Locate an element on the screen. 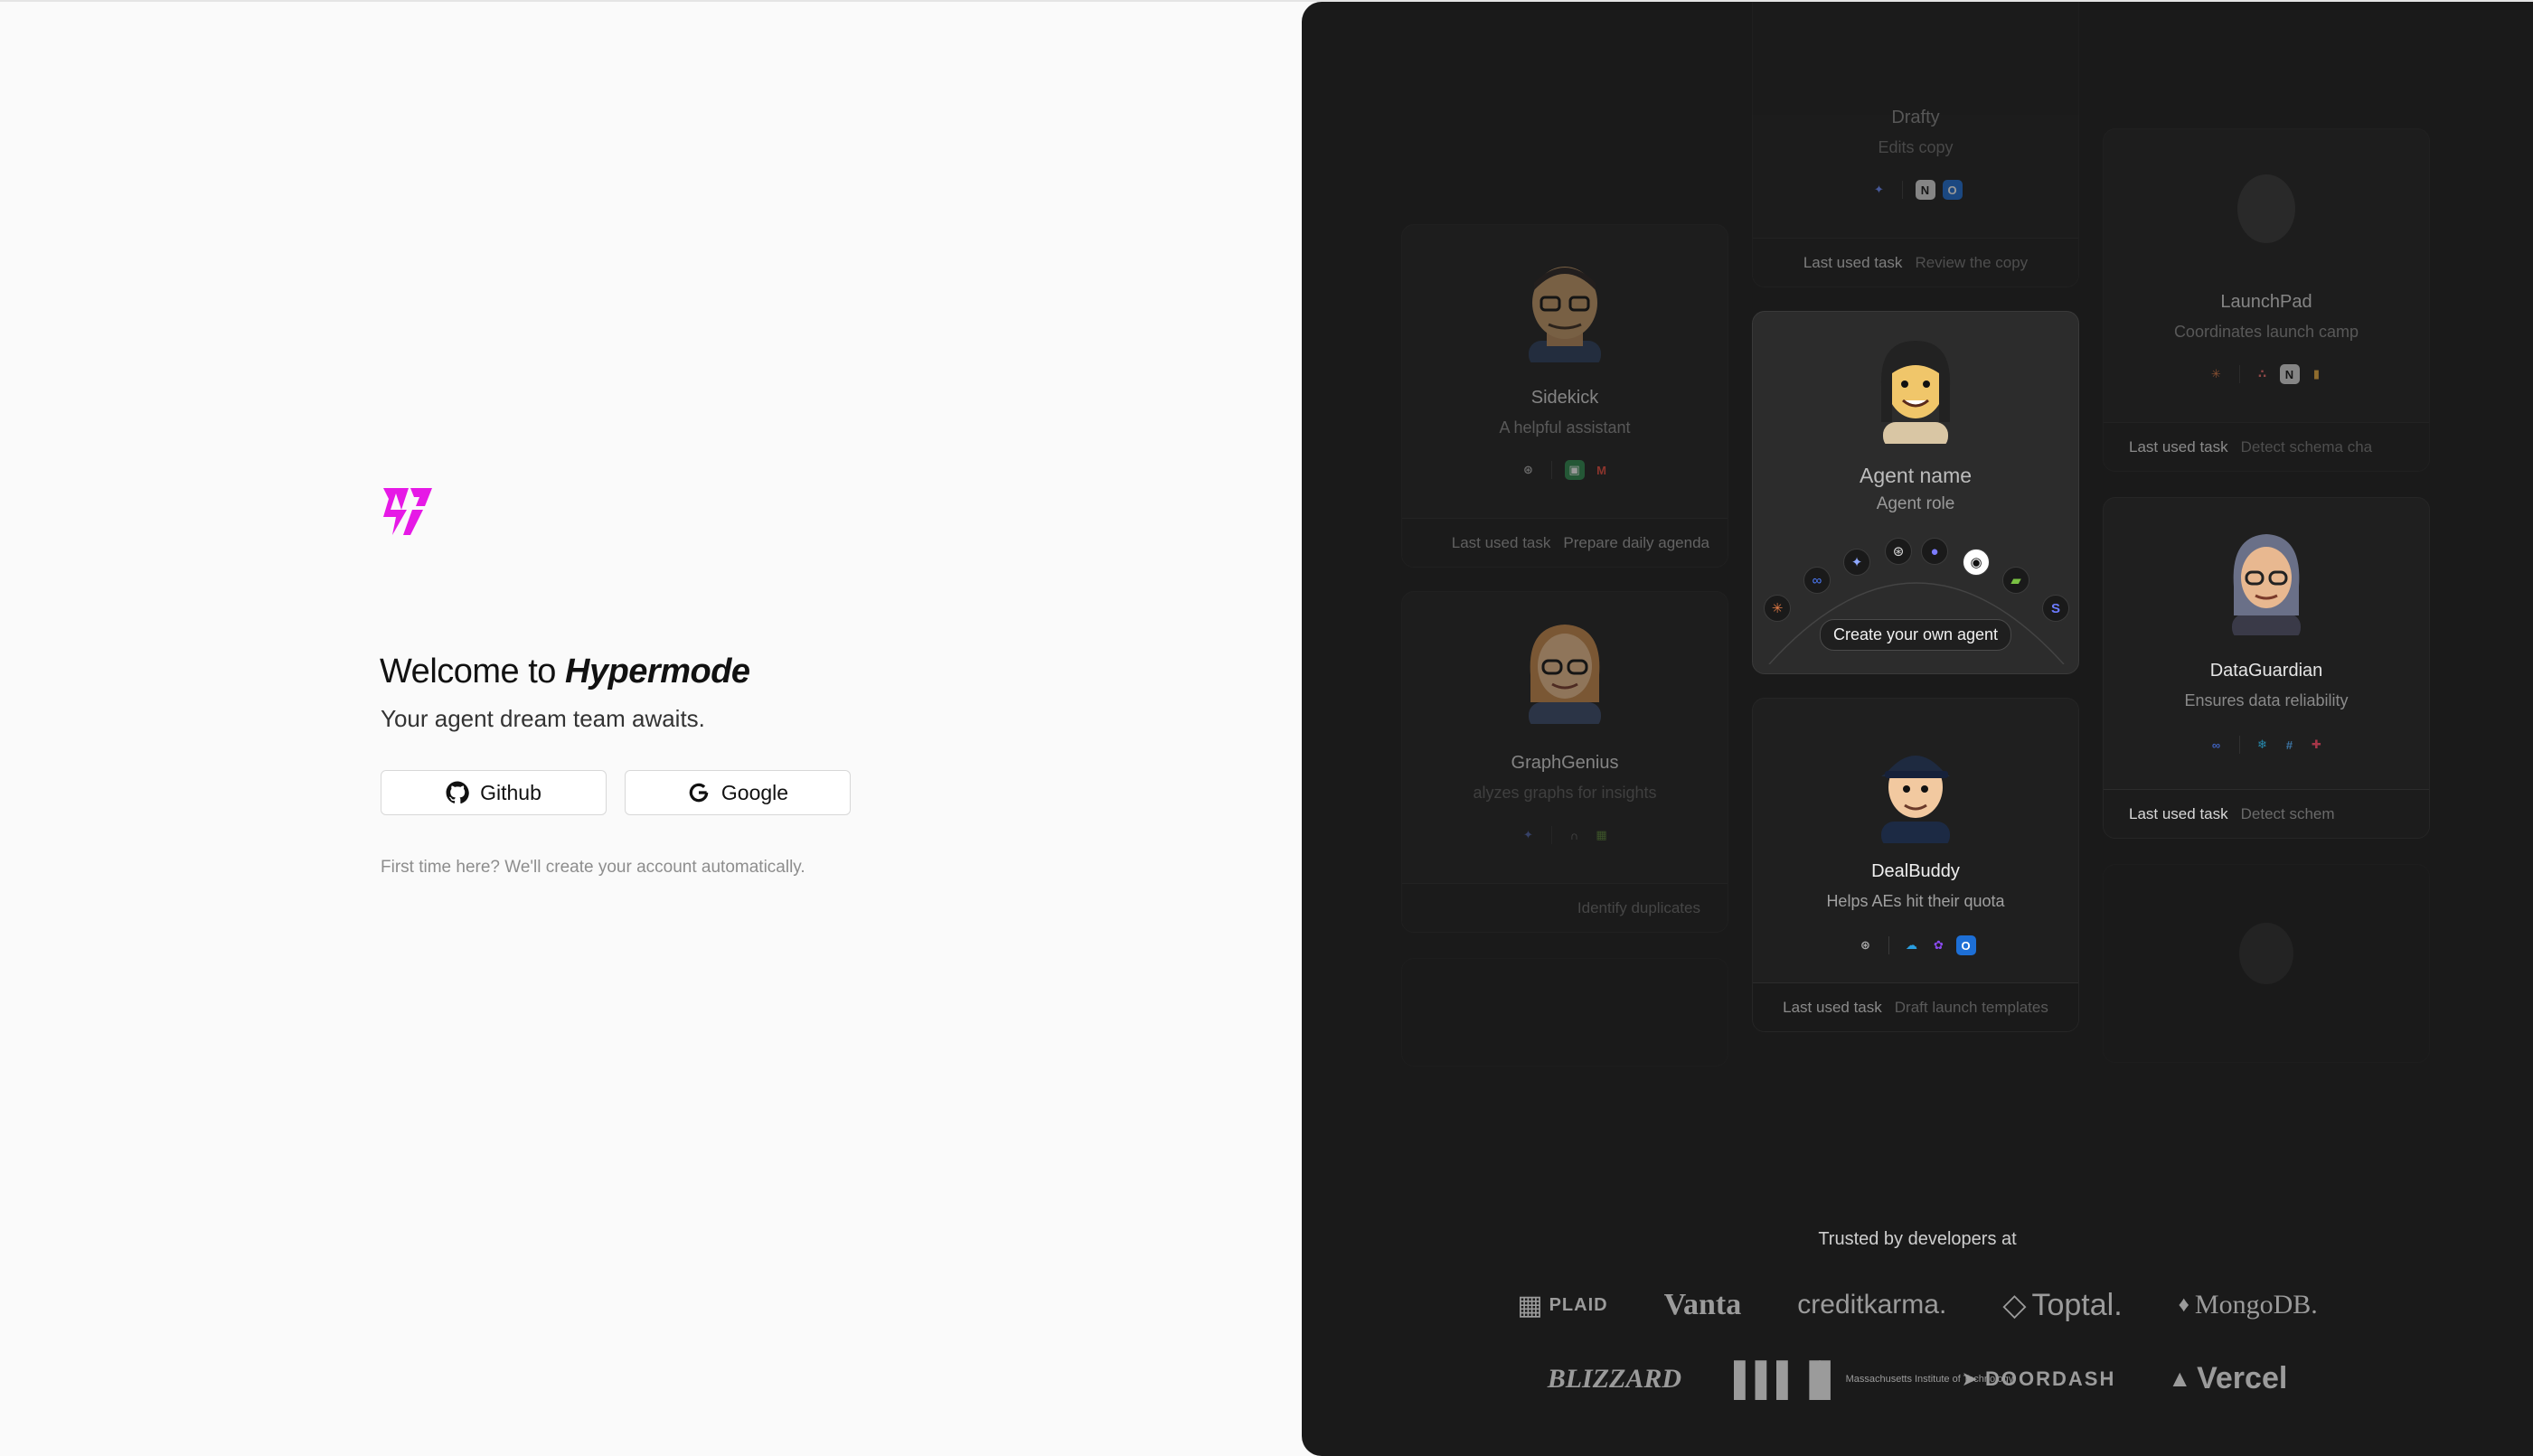 The width and height of the screenshot is (2533, 1456). plaid-logo: ▦ PLAID is located at coordinates (1562, 1305).